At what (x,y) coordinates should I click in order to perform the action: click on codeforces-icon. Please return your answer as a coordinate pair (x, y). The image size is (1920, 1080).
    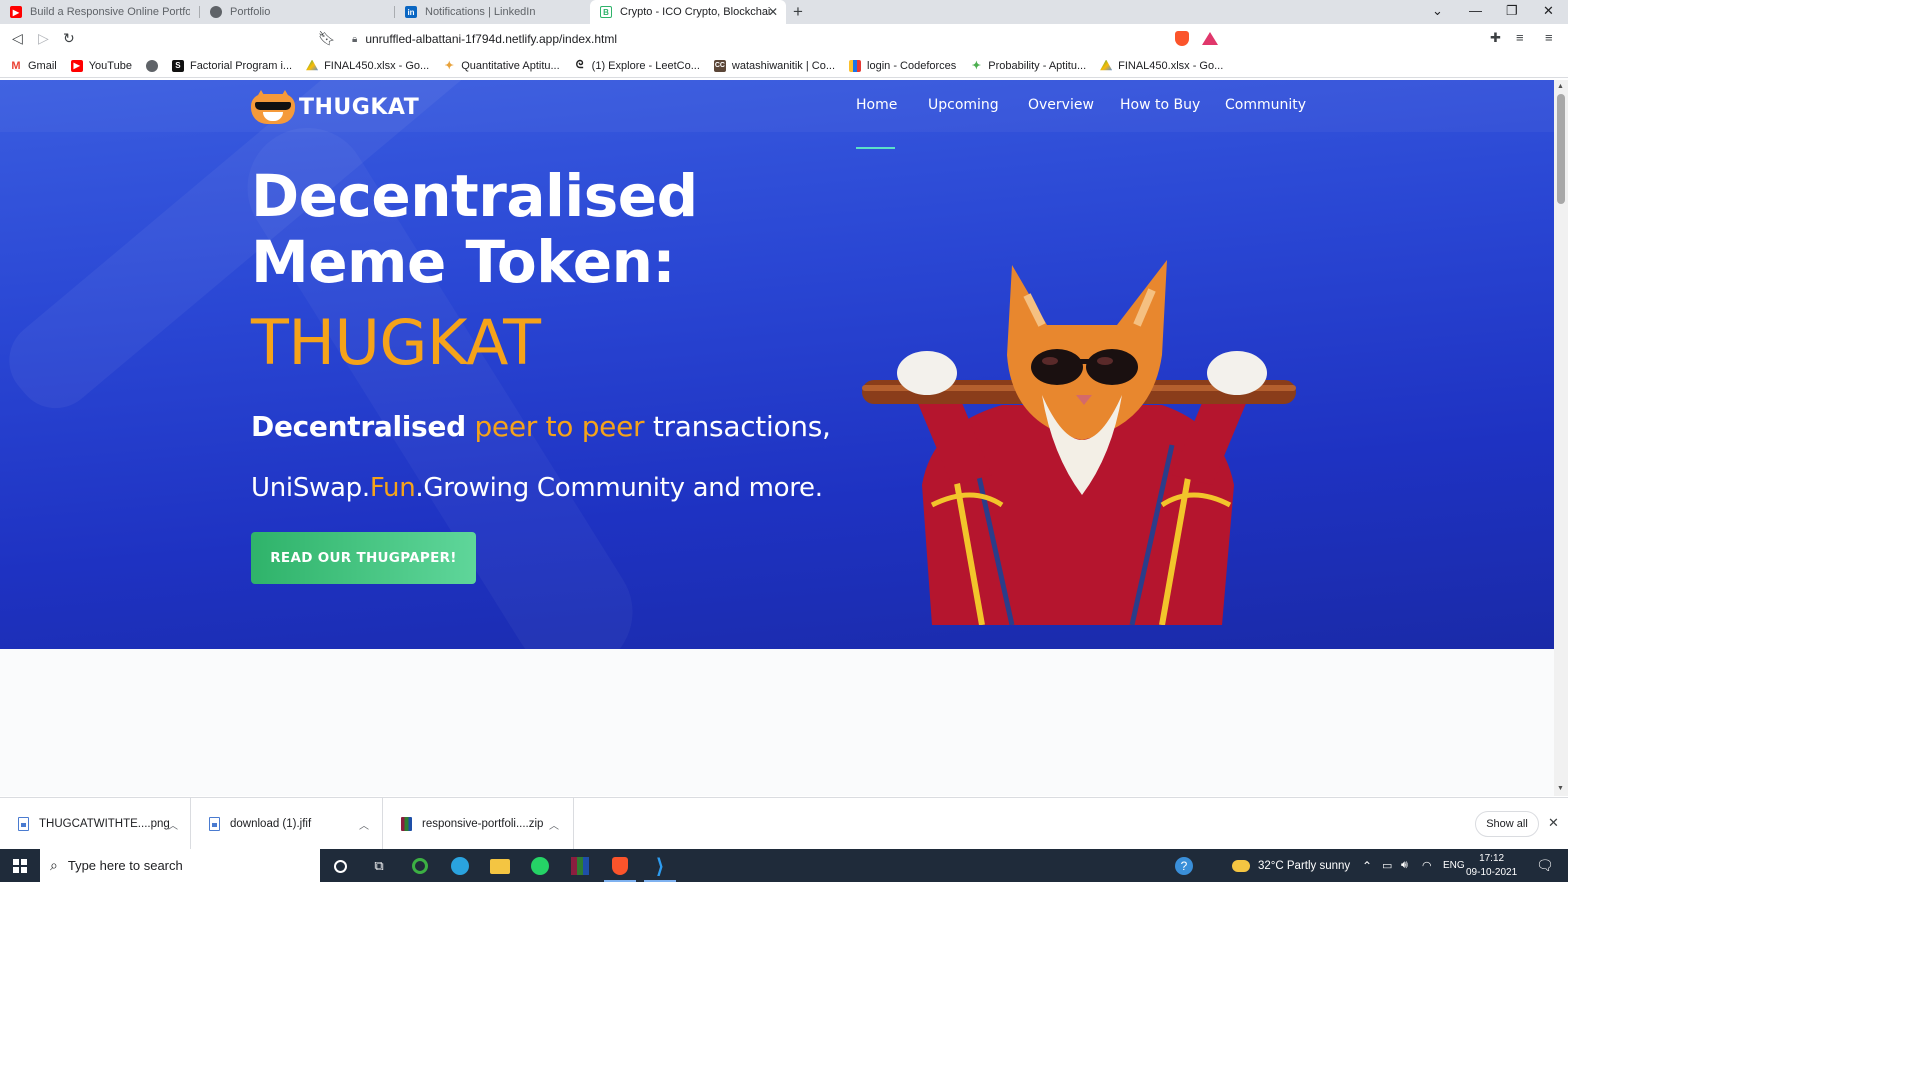
    Looking at the image, I should click on (855, 65).